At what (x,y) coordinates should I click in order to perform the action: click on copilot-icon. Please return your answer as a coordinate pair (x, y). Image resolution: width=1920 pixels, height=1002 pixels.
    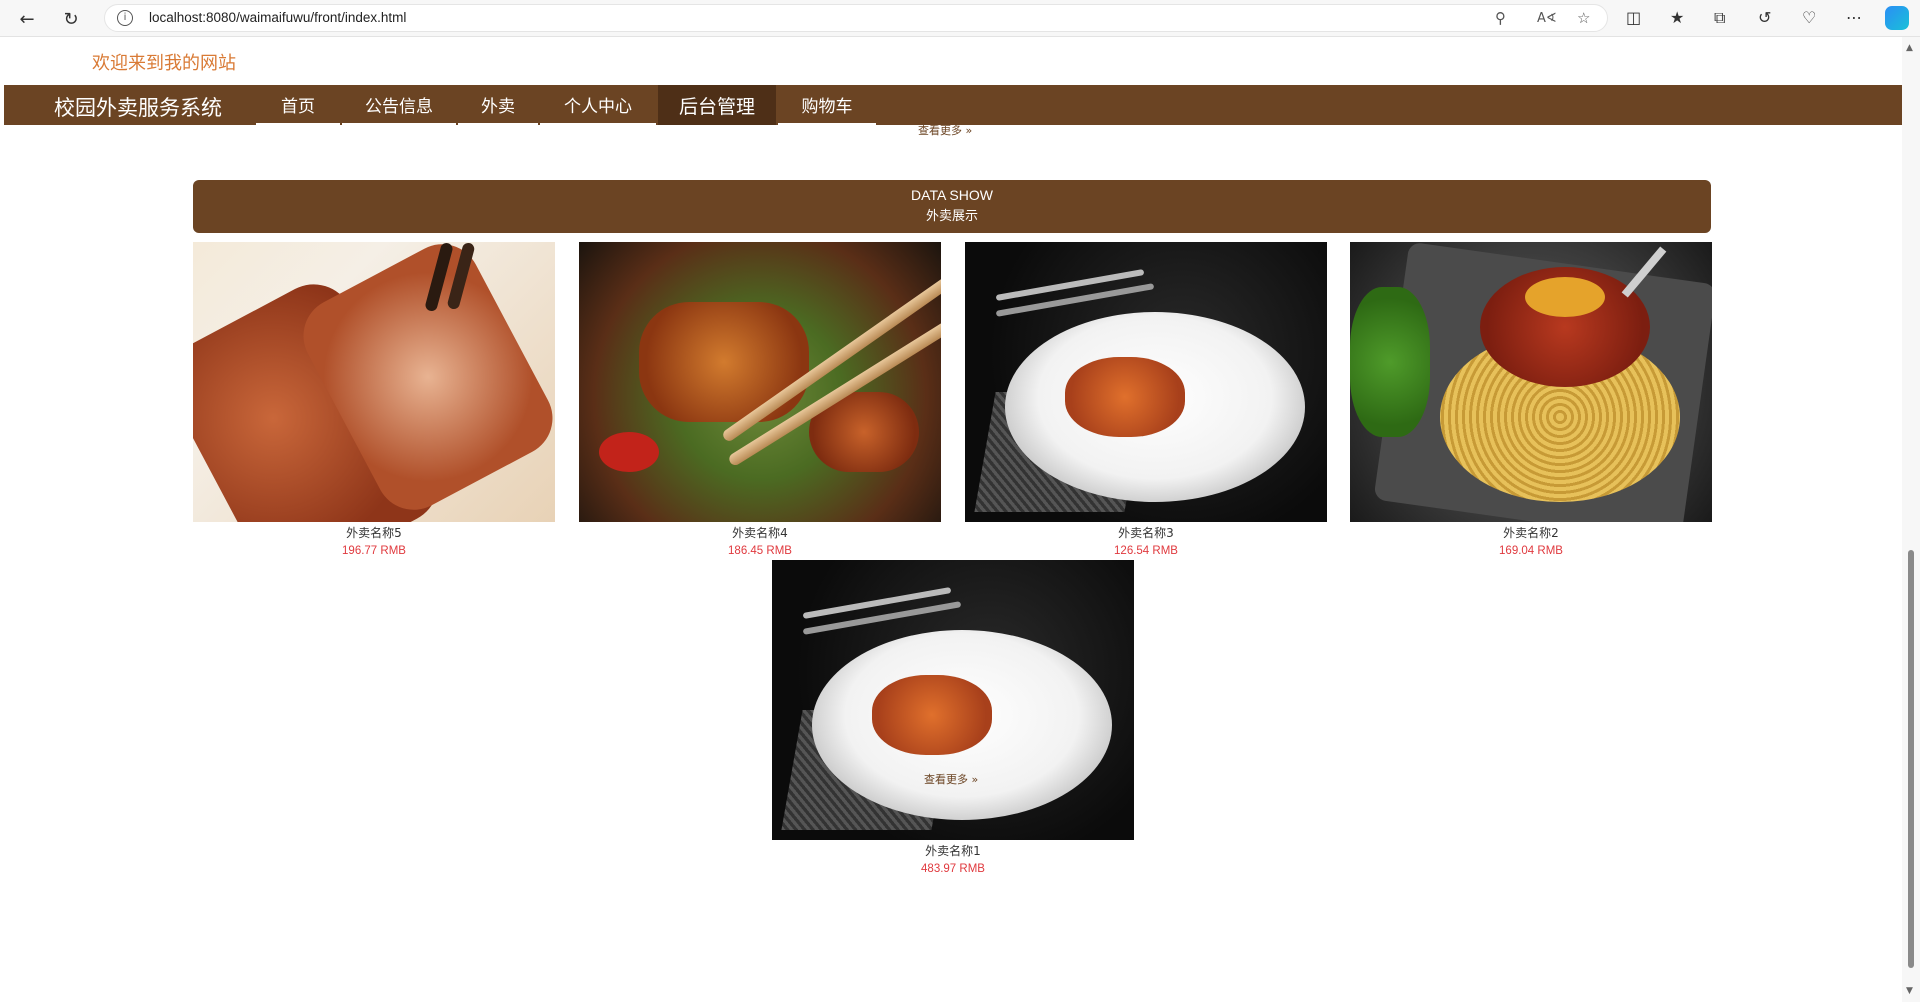
    Looking at the image, I should click on (1897, 18).